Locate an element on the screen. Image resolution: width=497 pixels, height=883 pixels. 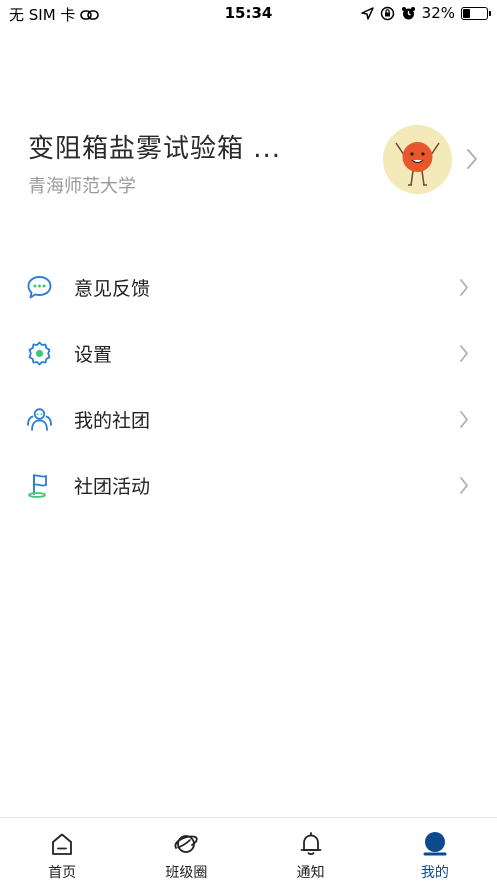
avatar is located at coordinates (417, 159).